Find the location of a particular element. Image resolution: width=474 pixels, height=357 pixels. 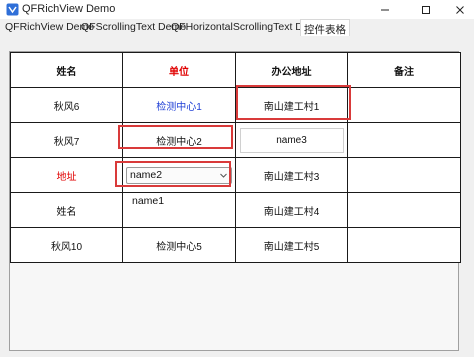

cell-unit: name2 is located at coordinates (179, 175).